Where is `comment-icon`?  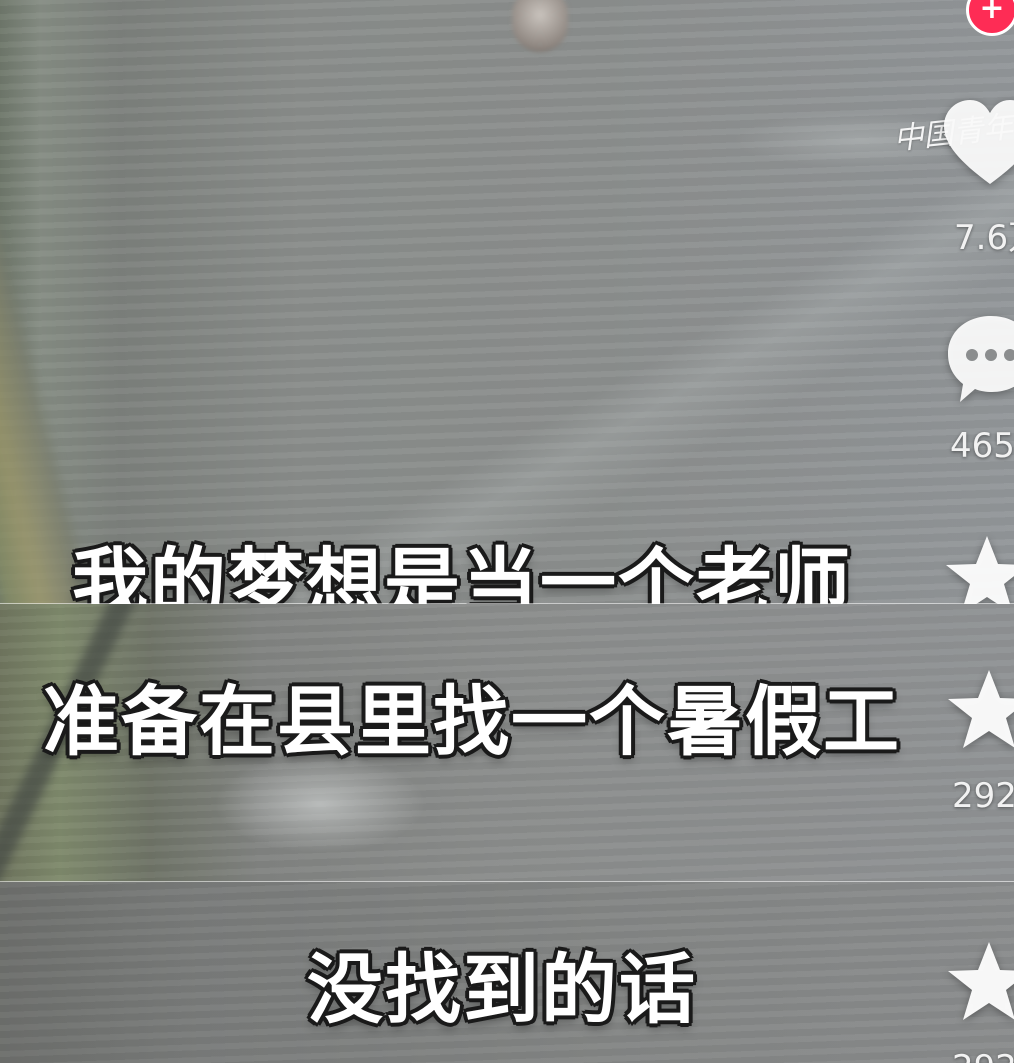 comment-icon is located at coordinates (980, 360).